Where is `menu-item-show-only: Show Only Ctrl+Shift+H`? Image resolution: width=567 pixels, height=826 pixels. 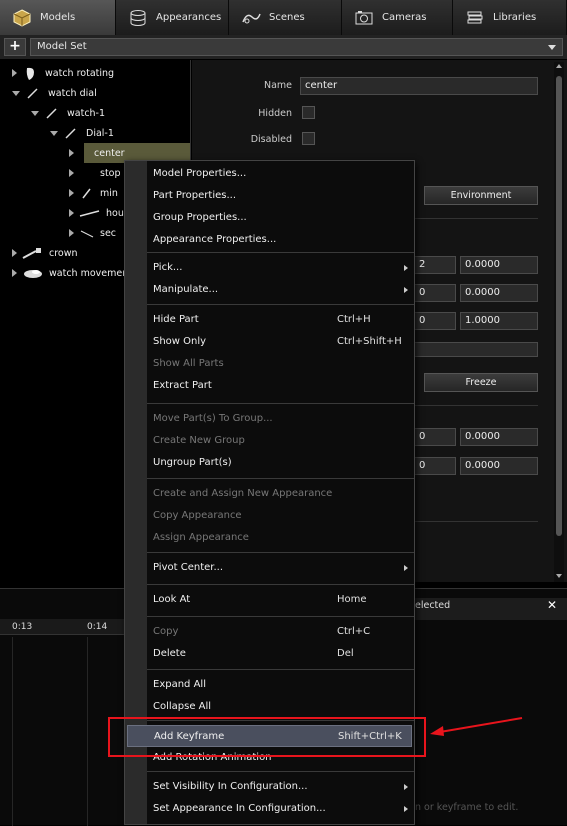 menu-item-show-only: Show Only Ctrl+Shift+H is located at coordinates (280, 342).